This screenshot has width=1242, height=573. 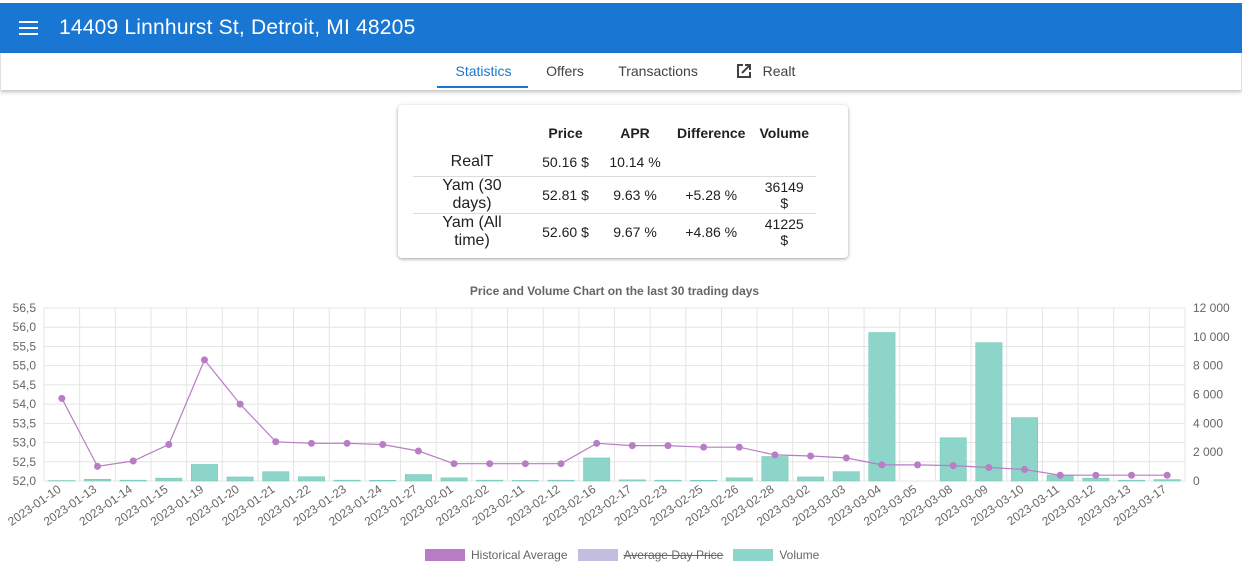 I want to click on column-header-apr: APR, so click(x=635, y=133).